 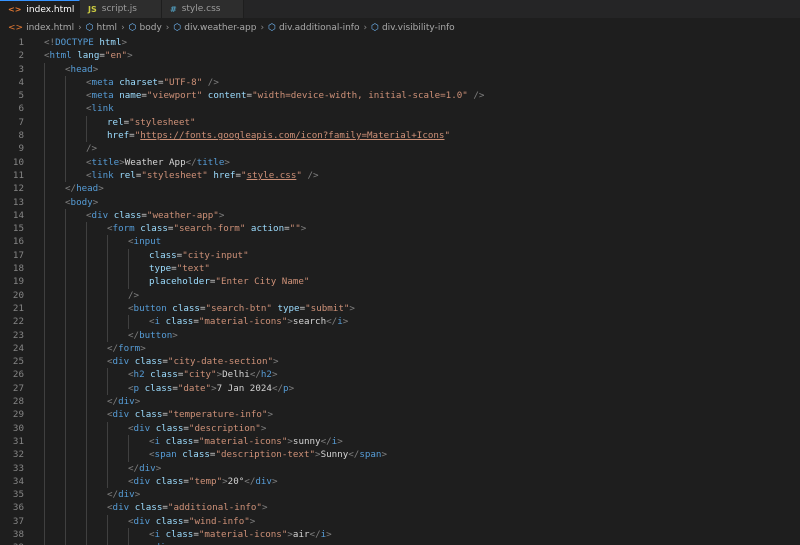 What do you see at coordinates (400, 402) in the screenshot?
I see `code-line: 28 </div>` at bounding box center [400, 402].